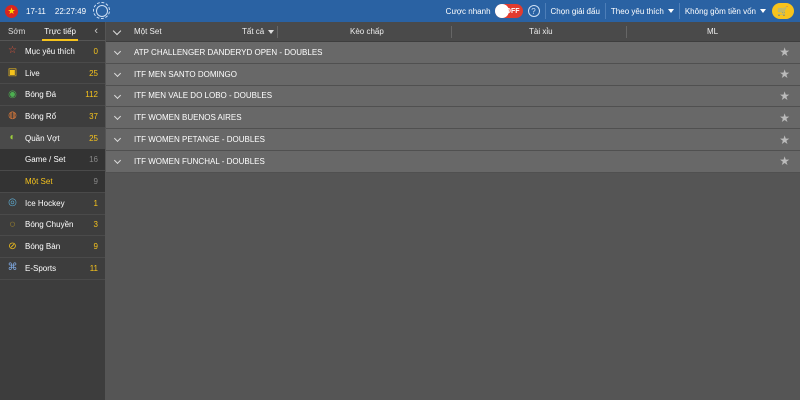  Describe the element at coordinates (12, 203) in the screenshot. I see `hockey-puck-icon: ◎` at that location.